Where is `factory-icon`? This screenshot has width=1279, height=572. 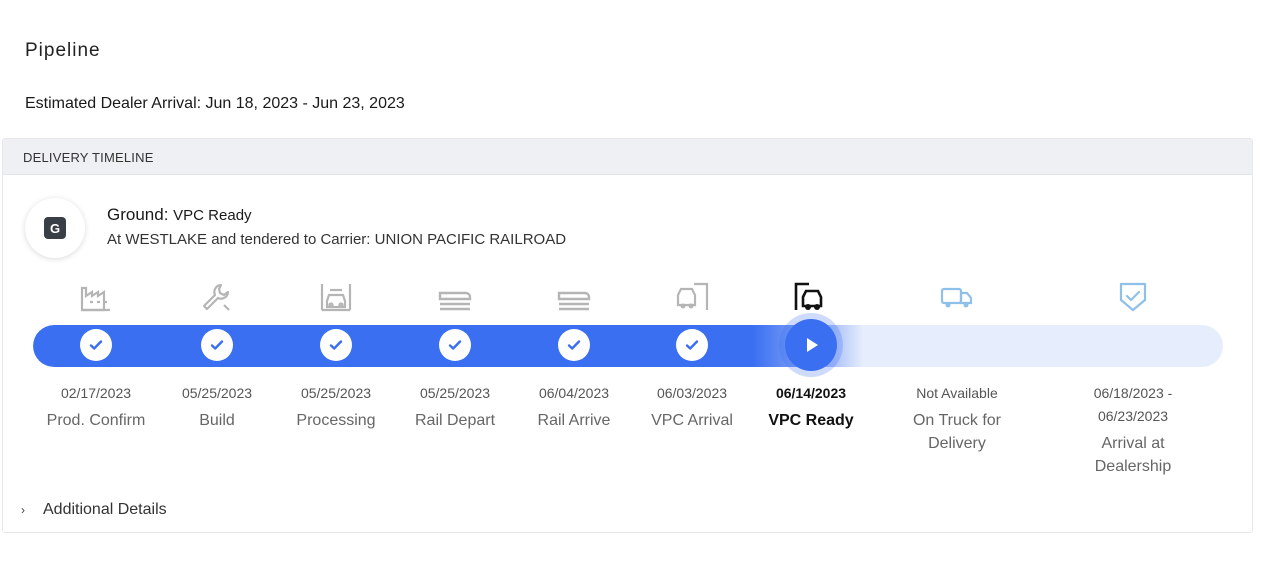
factory-icon is located at coordinates (96, 297).